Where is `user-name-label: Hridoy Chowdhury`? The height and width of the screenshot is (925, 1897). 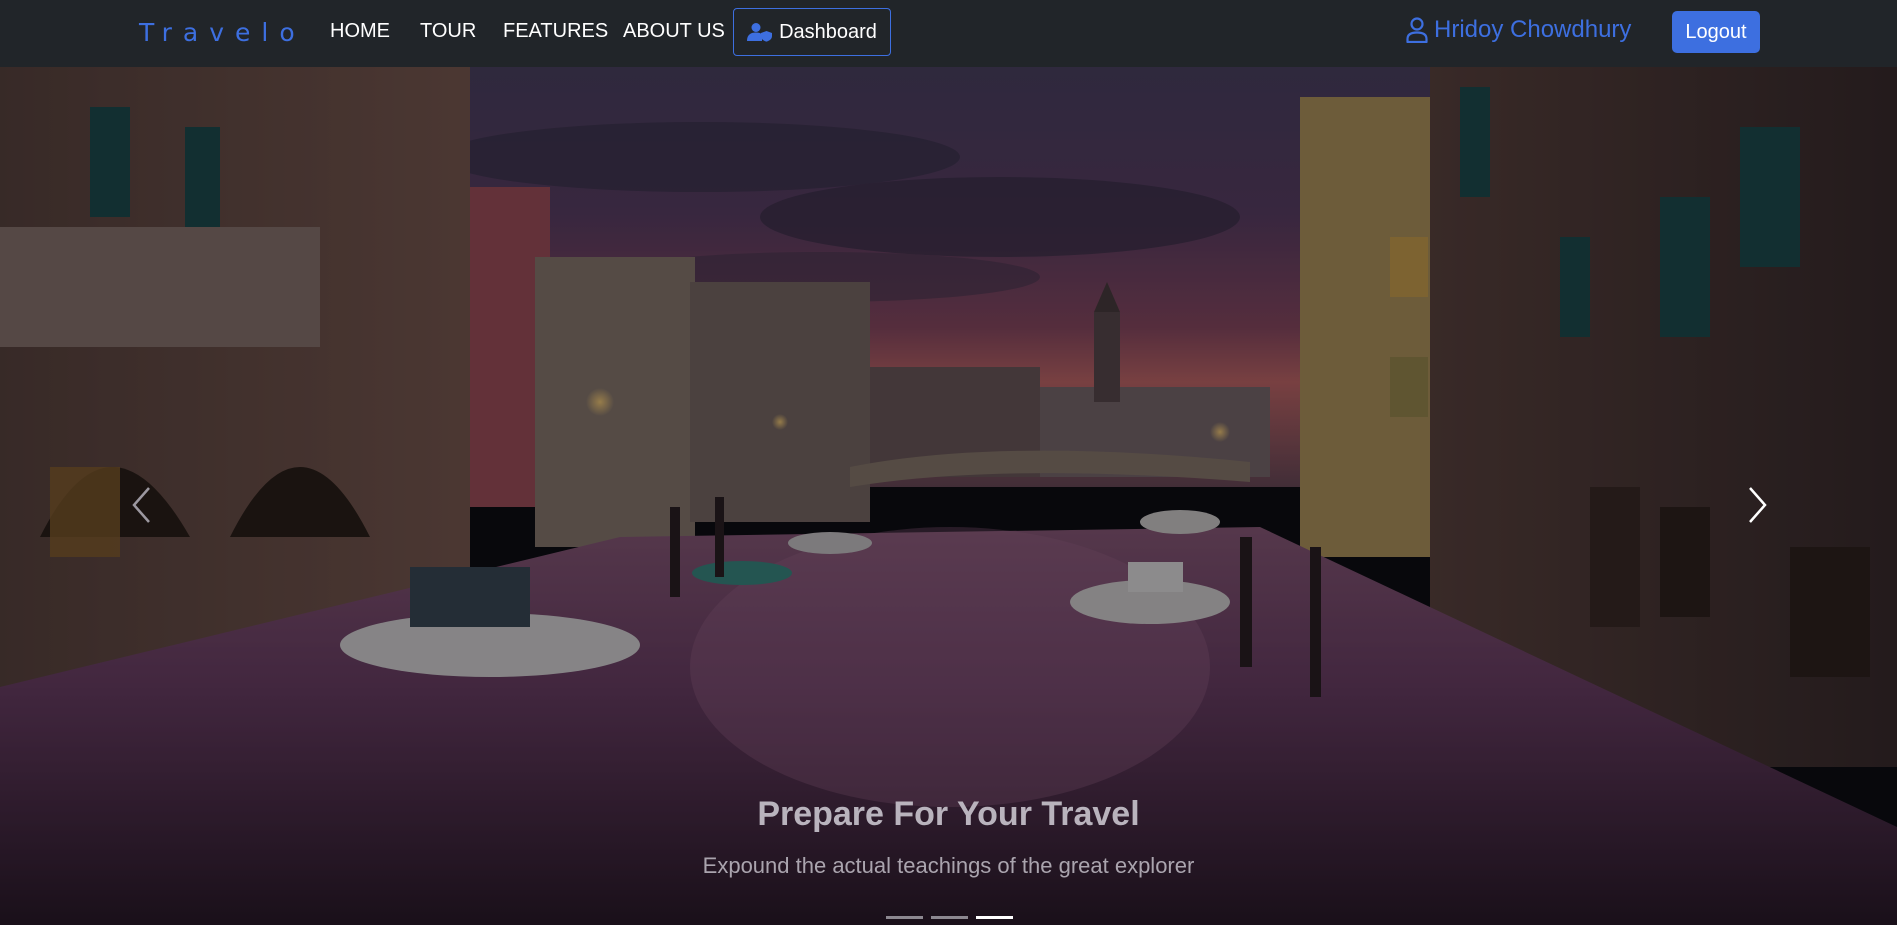
user-name-label: Hridoy Chowdhury is located at coordinates (1533, 29).